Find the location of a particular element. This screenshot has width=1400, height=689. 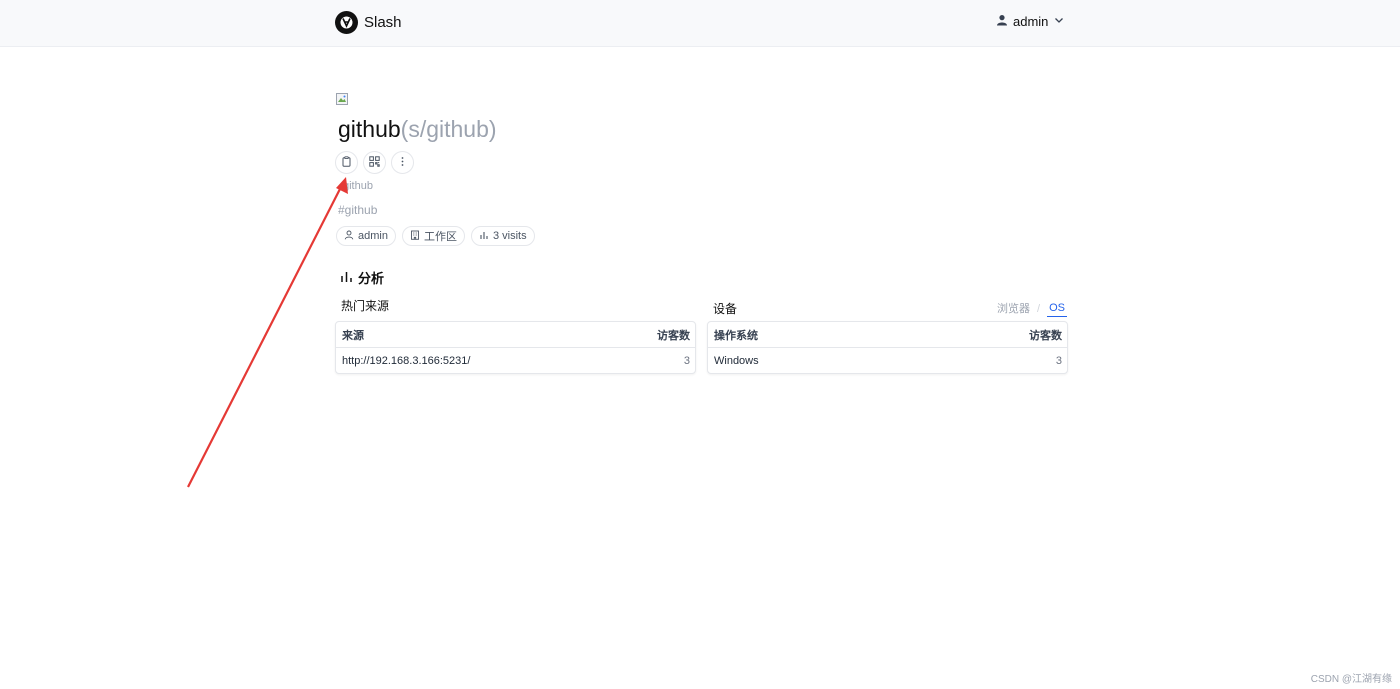

visibility-pill: 工作区 is located at coordinates (433, 236).